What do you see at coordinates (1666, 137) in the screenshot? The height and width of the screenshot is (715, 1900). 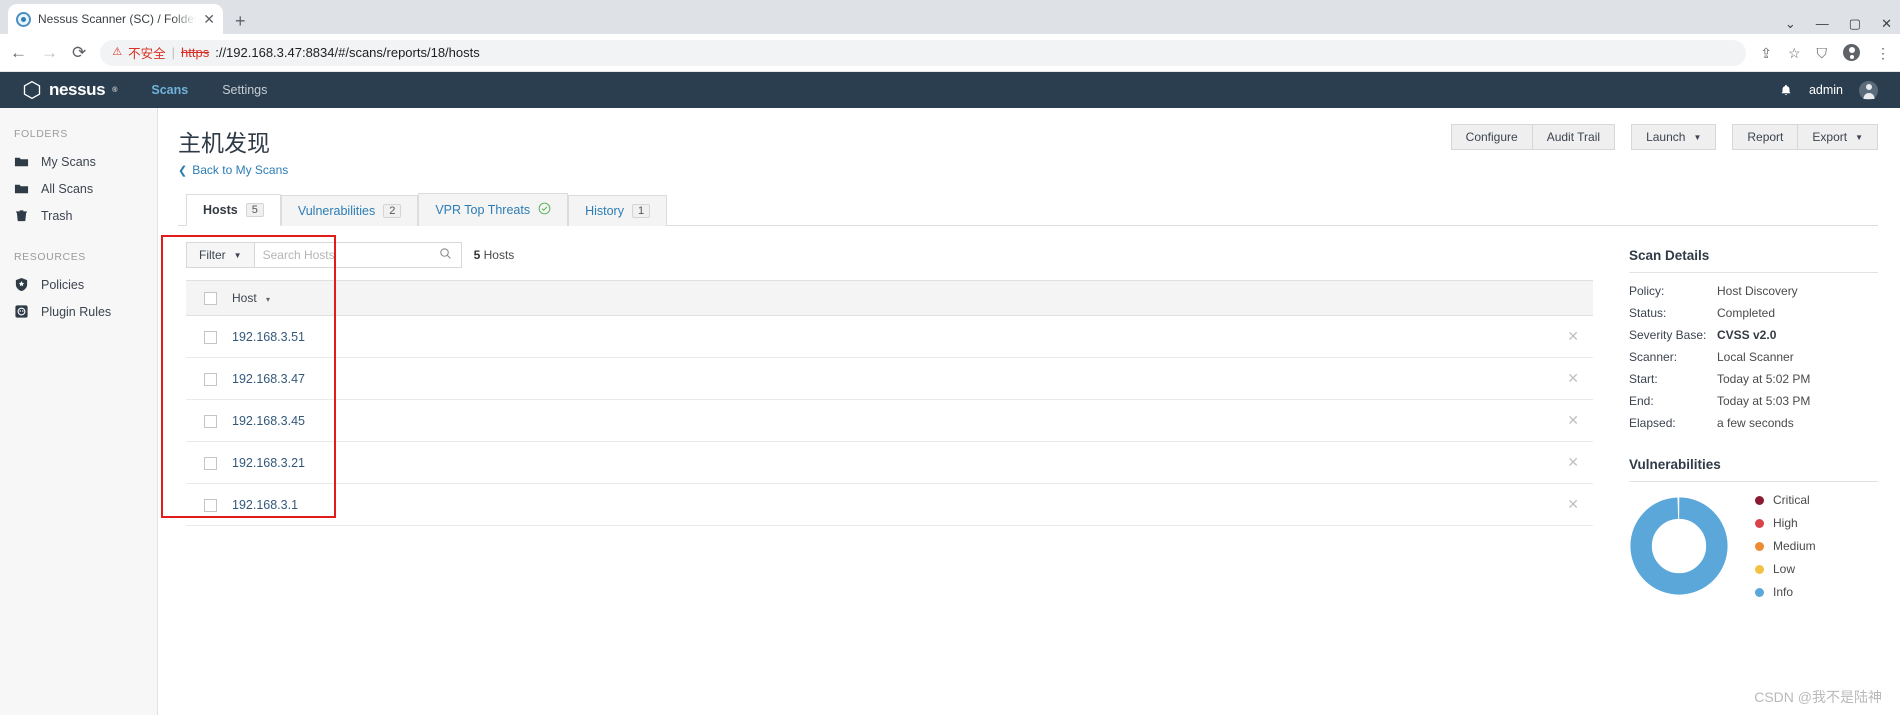 I see `launch-label: Launch` at bounding box center [1666, 137].